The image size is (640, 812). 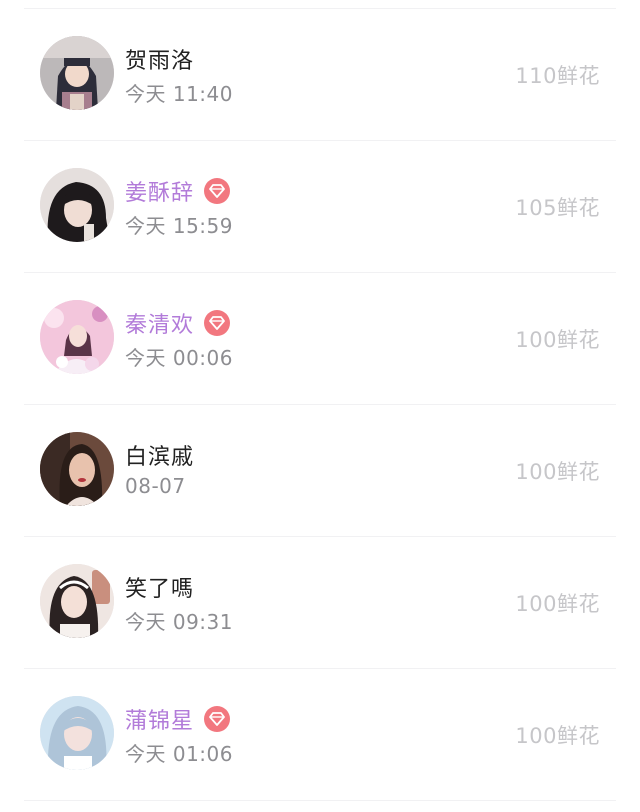 I want to click on timestamp: 今天 15:59, so click(x=179, y=226).